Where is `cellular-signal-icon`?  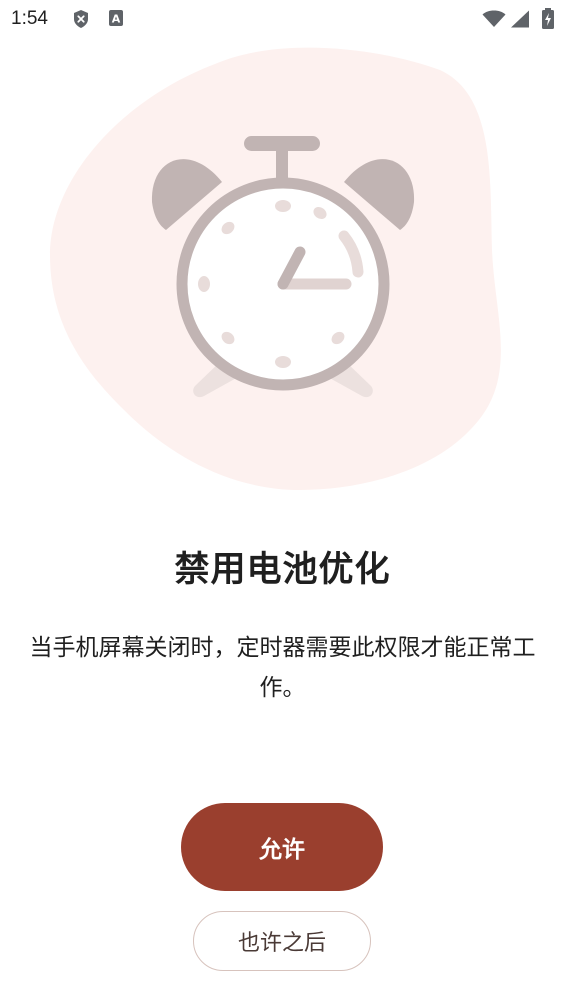
cellular-signal-icon is located at coordinates (520, 21).